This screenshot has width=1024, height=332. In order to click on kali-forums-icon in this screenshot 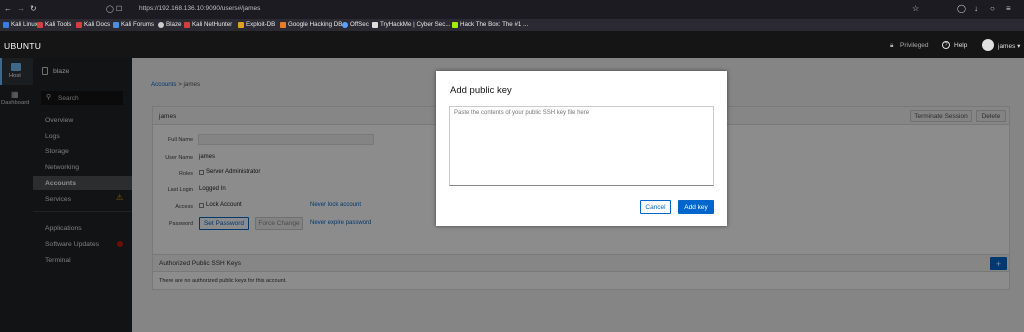, I will do `click(116, 24)`.